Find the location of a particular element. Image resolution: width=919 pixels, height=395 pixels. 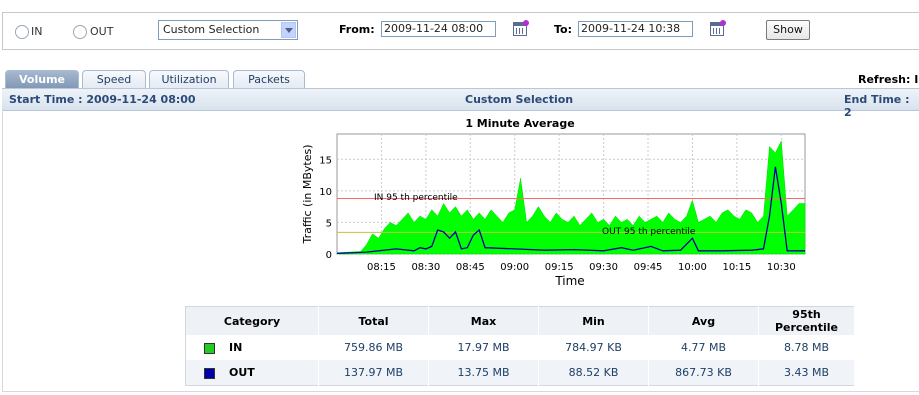

y-axis: 0 5 10 15 is located at coordinates (325, 208).